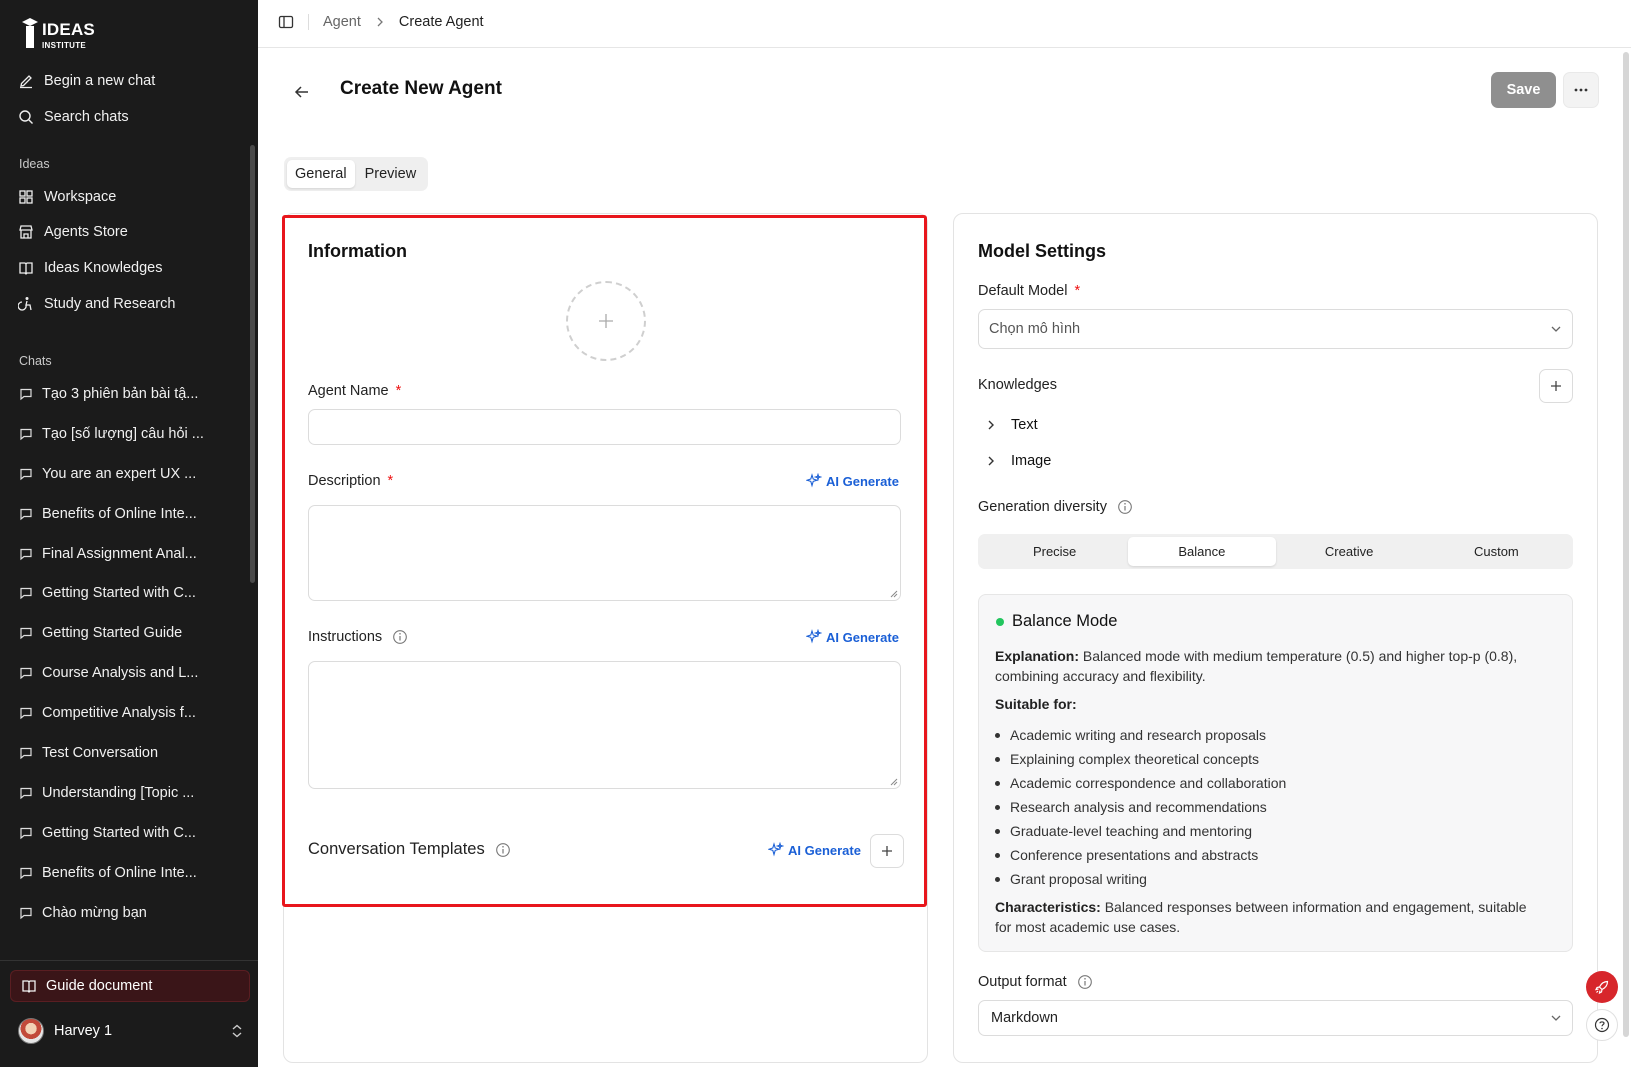 Image resolution: width=1631 pixels, height=1067 pixels. I want to click on knowledge-item-text: Text, so click(1011, 425).